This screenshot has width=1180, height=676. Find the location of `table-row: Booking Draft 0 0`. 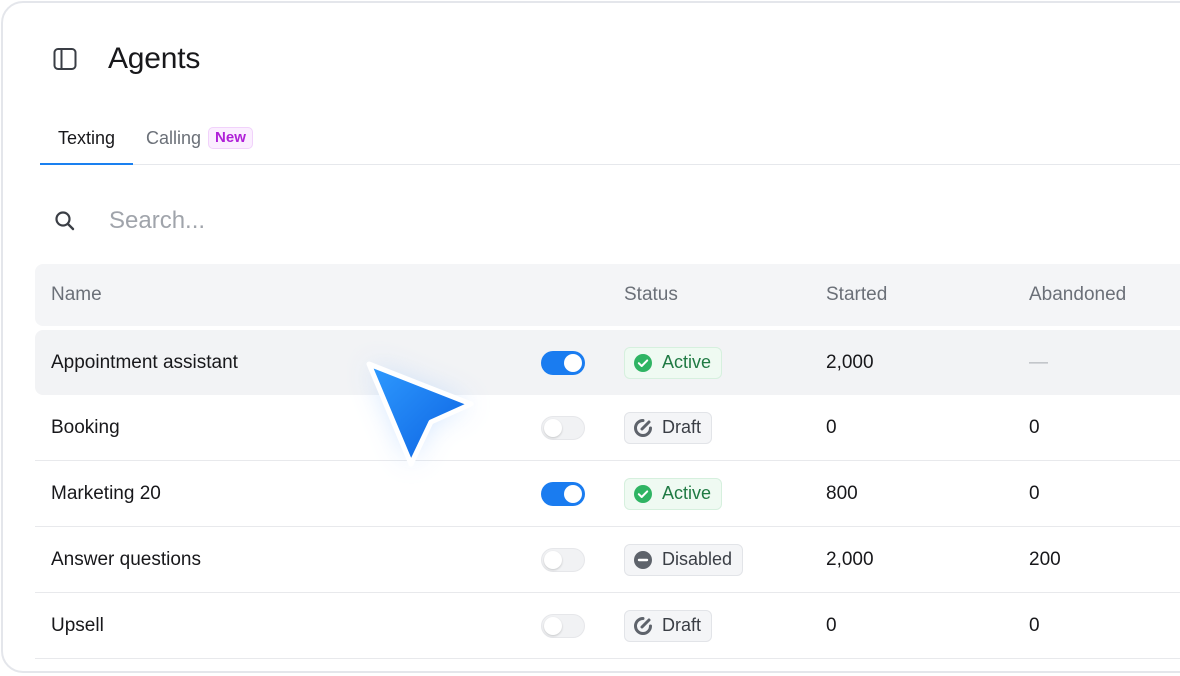

table-row: Booking Draft 0 0 is located at coordinates (607, 428).